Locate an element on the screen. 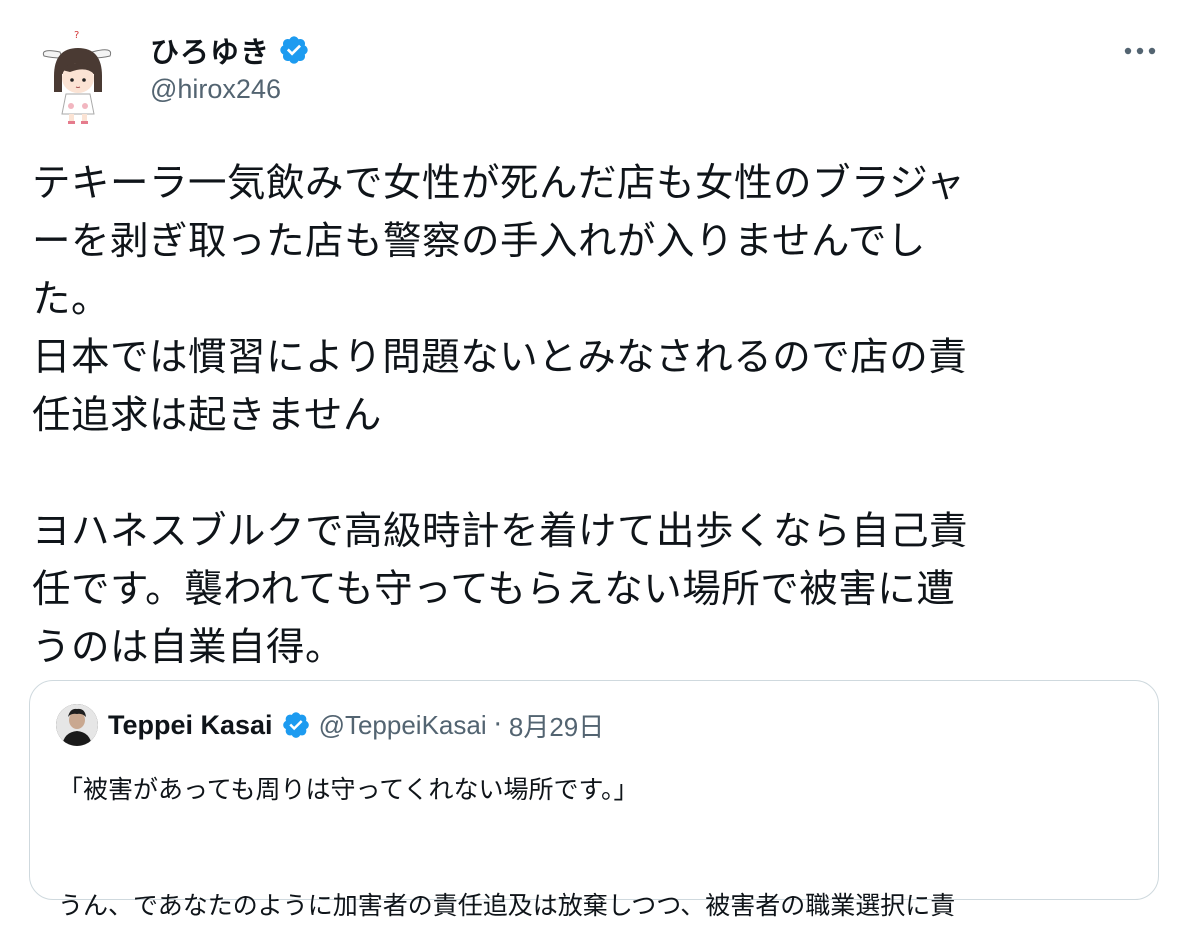 This screenshot has height=935, width=1192. user-handle: @hirox246 is located at coordinates (230, 89).